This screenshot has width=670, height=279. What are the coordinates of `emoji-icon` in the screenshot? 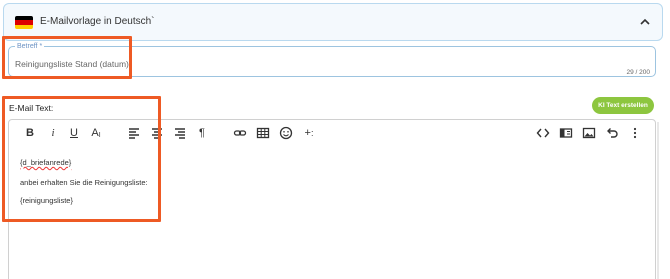 It's located at (286, 133).